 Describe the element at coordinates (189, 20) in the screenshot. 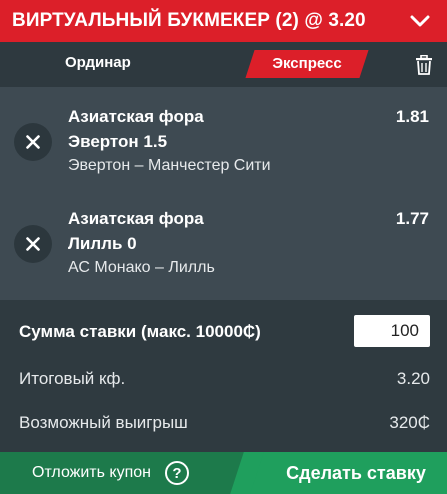

I see `header-title: ВИРТУАЛЬНЫЙ БУКМЕКЕР (2) @ 3.20` at that location.